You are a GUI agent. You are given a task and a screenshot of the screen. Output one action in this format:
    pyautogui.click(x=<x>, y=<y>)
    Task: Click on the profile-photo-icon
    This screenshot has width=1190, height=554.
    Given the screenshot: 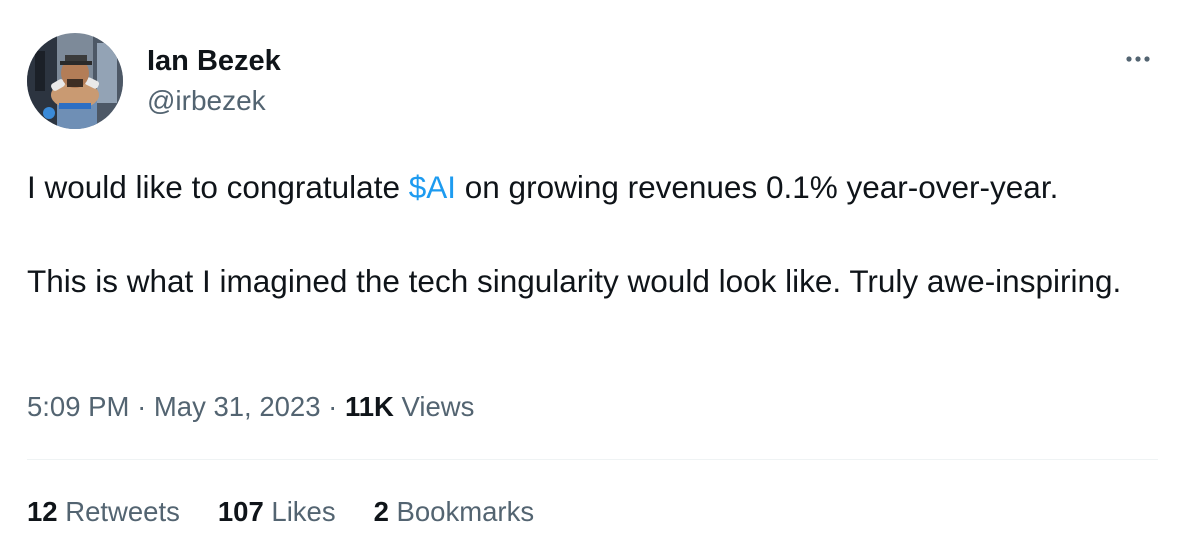 What is the action you would take?
    pyautogui.click(x=75, y=81)
    